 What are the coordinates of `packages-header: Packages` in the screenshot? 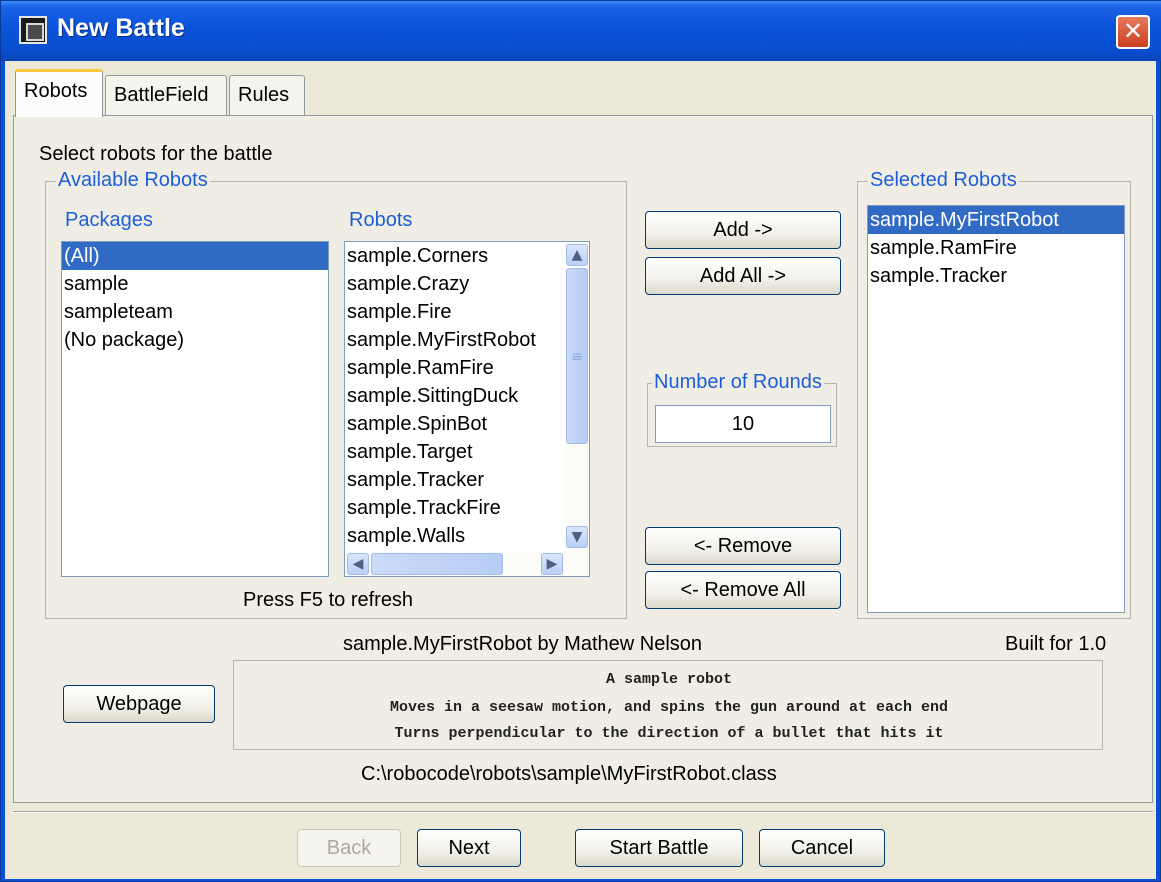 It's located at (109, 220).